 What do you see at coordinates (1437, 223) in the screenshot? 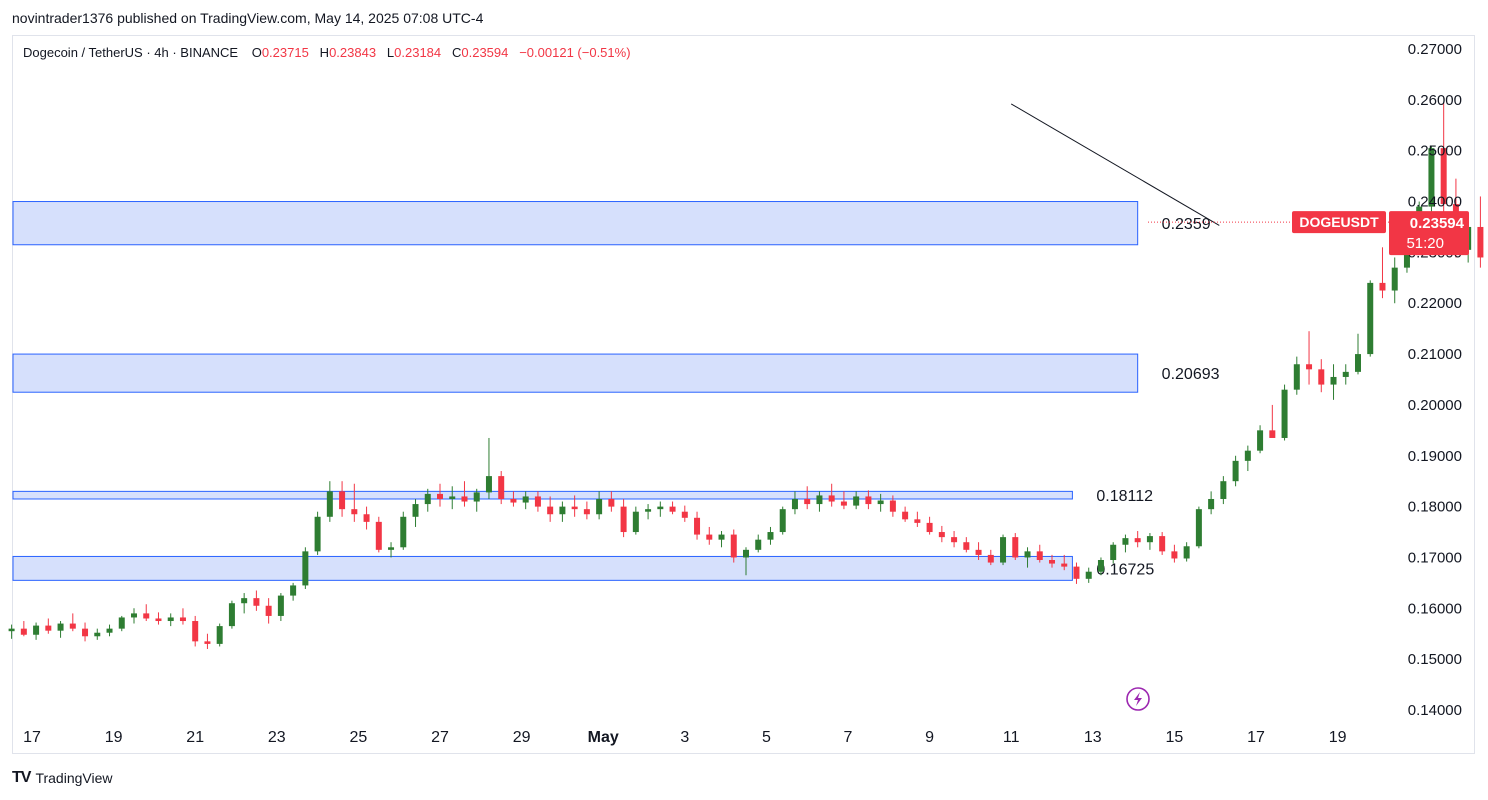
I see `price-tag-value: 0.23594` at bounding box center [1437, 223].